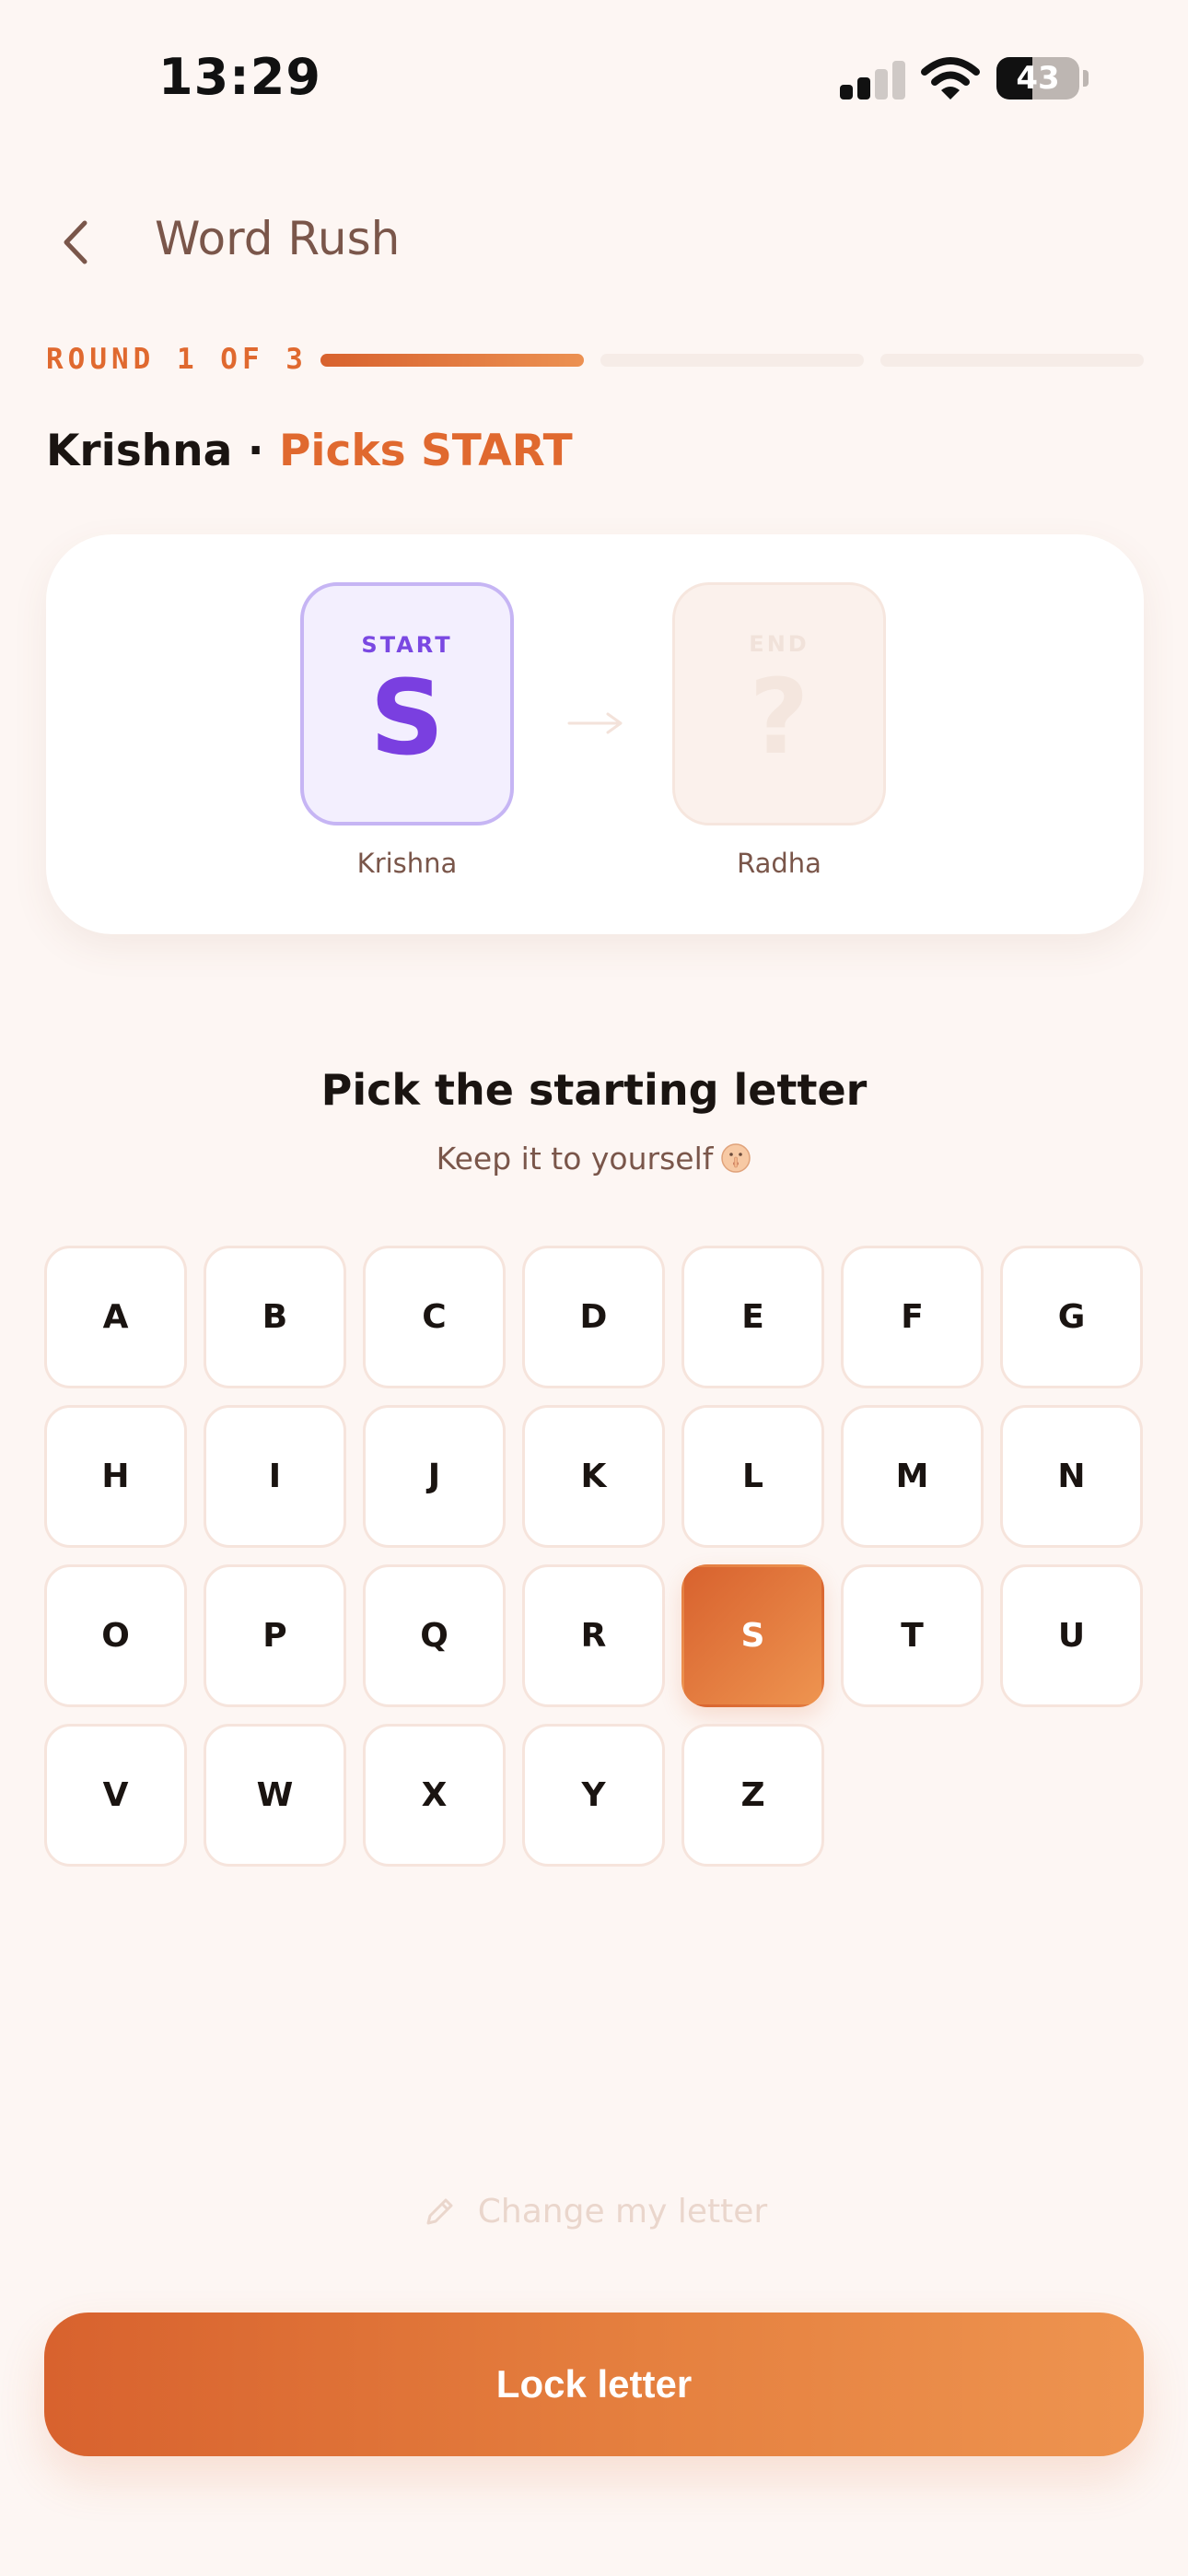  What do you see at coordinates (594, 78) in the screenshot?
I see `status-bar: 13:29 43` at bounding box center [594, 78].